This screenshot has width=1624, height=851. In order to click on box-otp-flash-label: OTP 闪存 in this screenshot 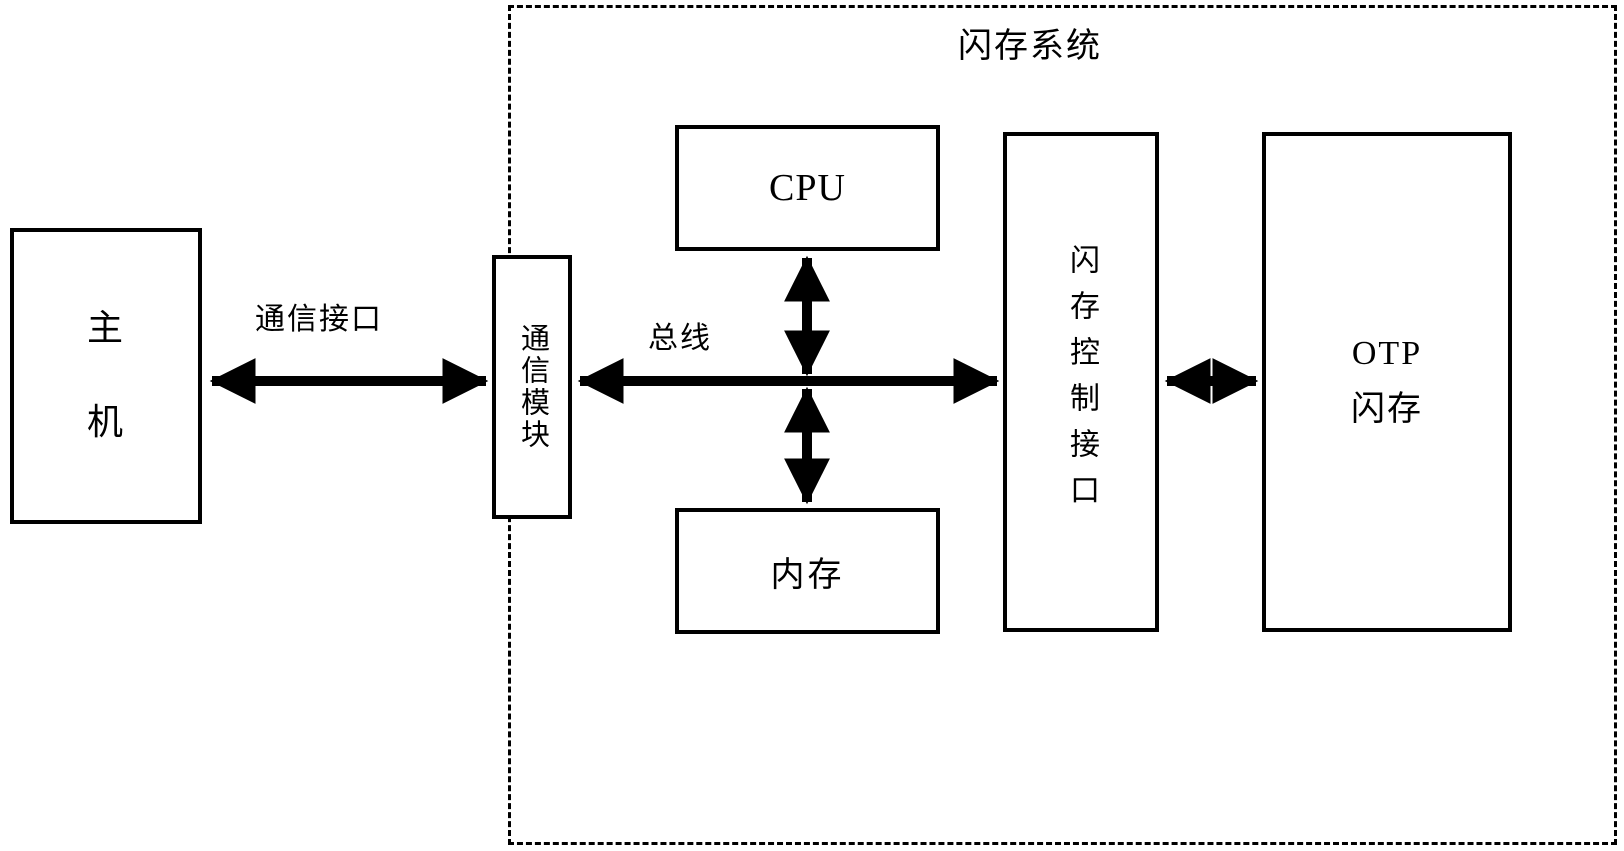, I will do `click(1387, 382)`.